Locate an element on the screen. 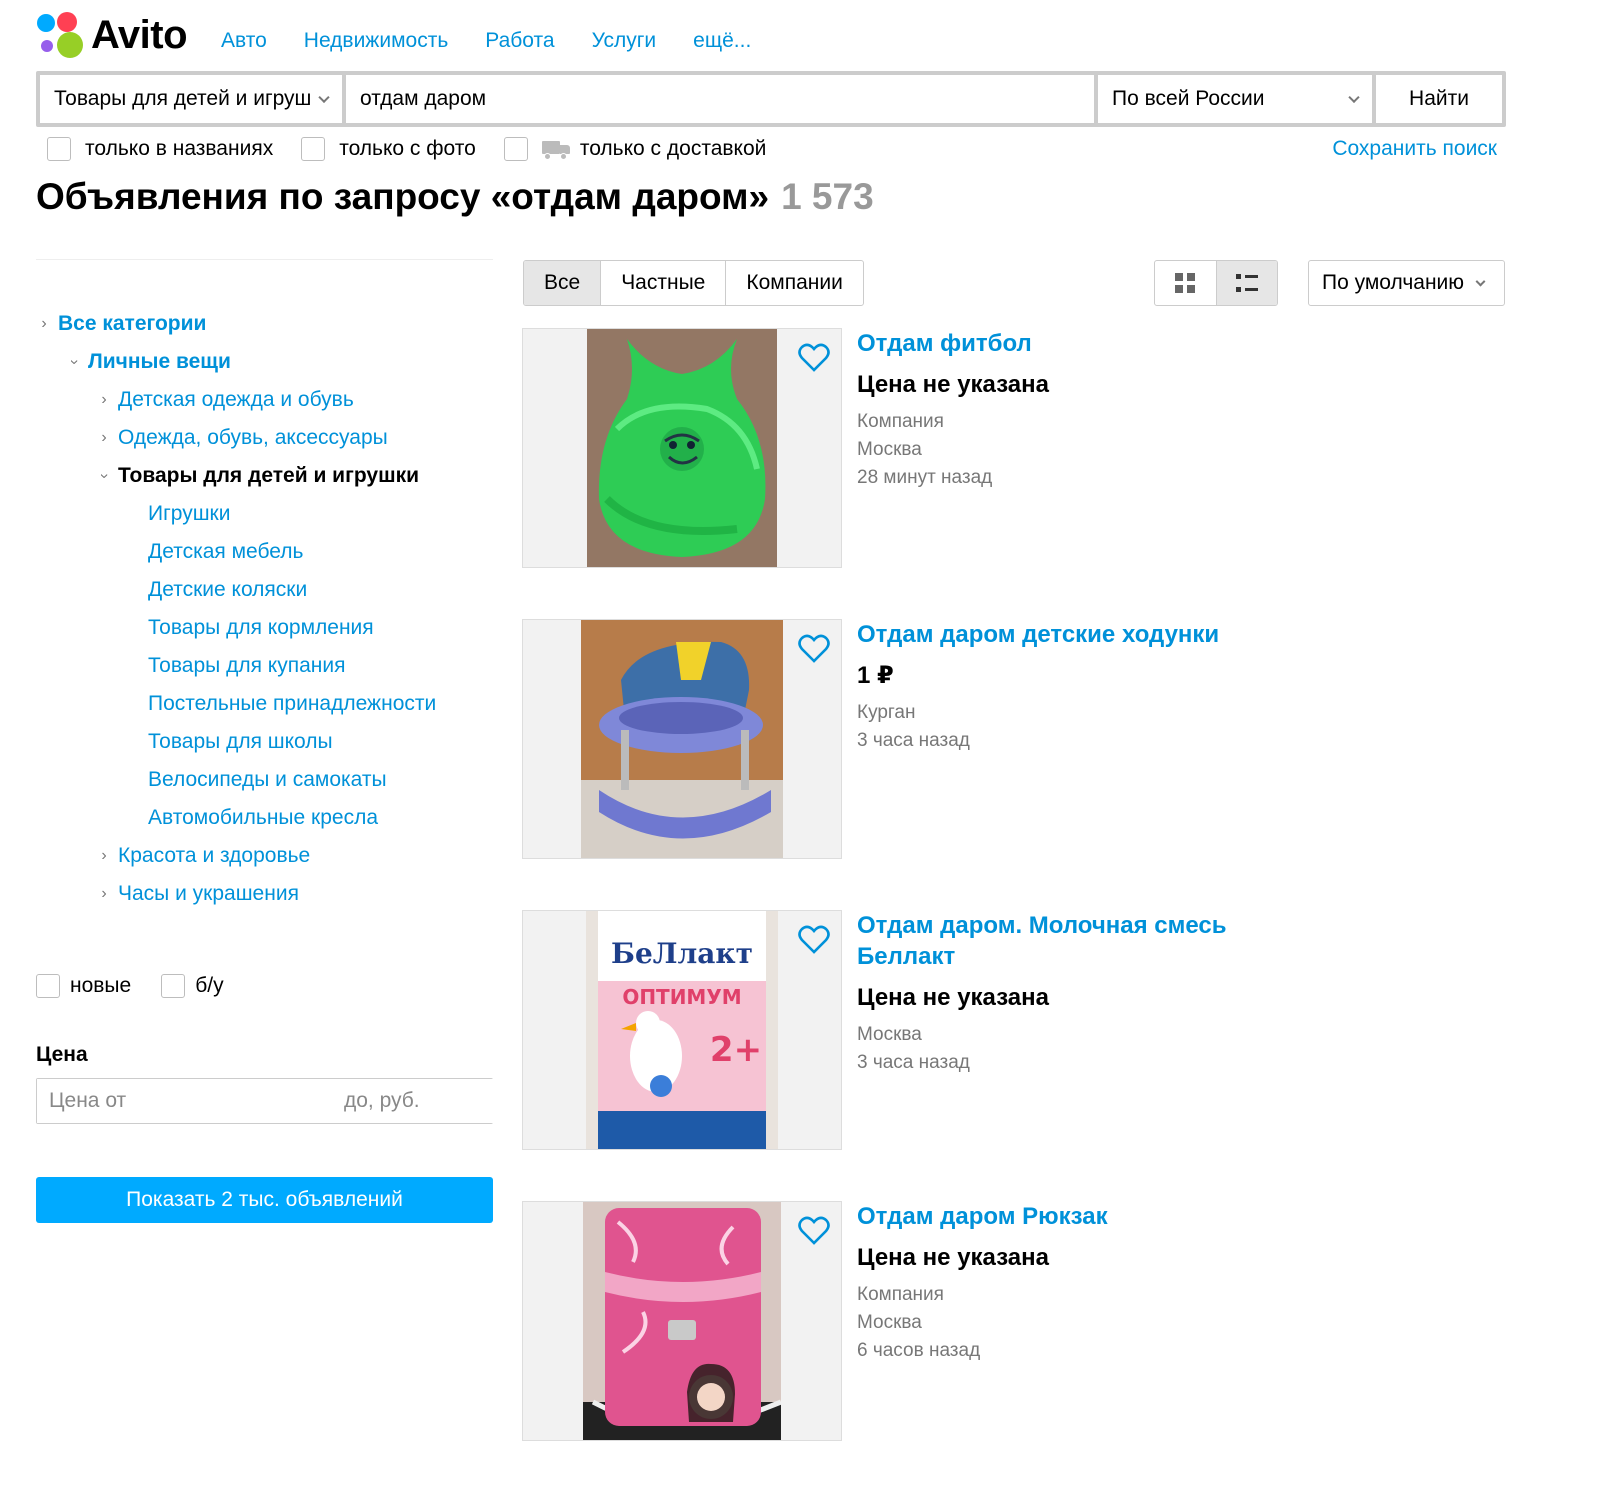 This screenshot has width=1600, height=1498. grid-icon is located at coordinates (1185, 283).